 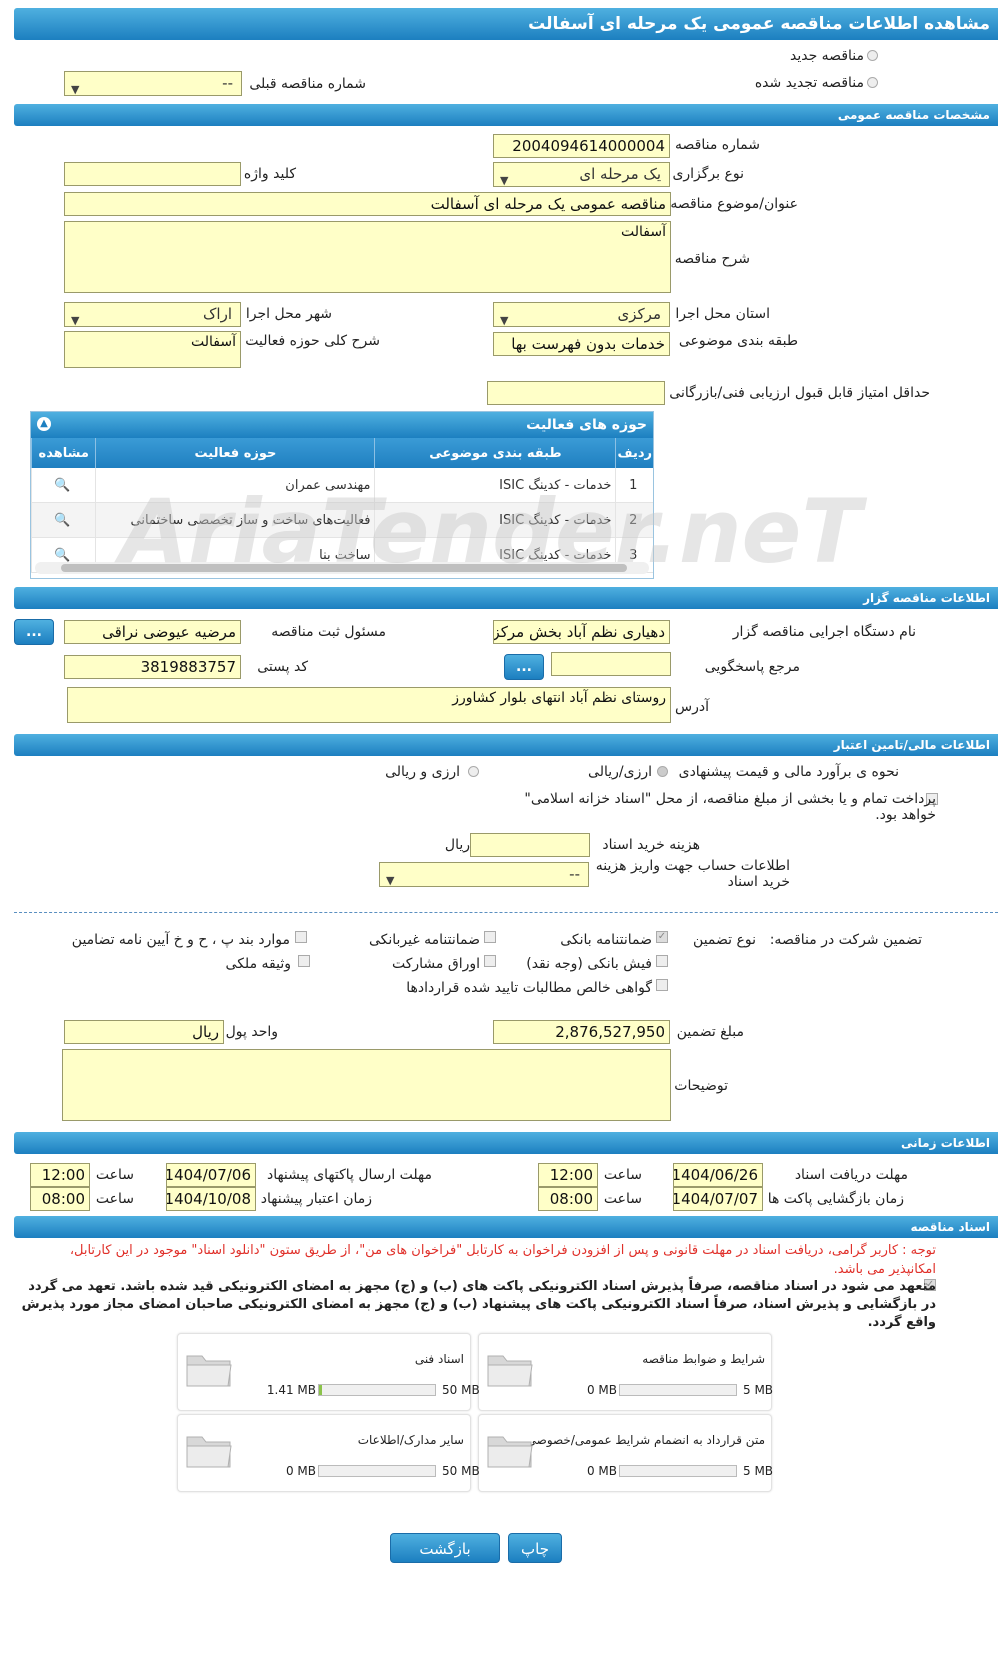 I want to click on nonbank-guarantee-label: ضمانتنامه غیربانکی, so click(x=424, y=940).